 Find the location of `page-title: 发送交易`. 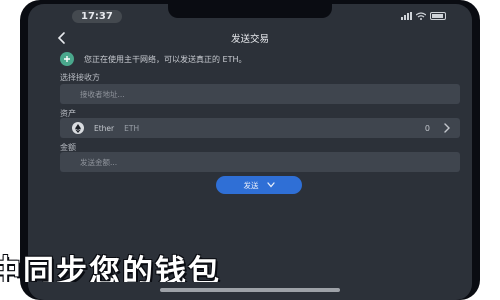

page-title: 发送交易 is located at coordinates (249, 39).